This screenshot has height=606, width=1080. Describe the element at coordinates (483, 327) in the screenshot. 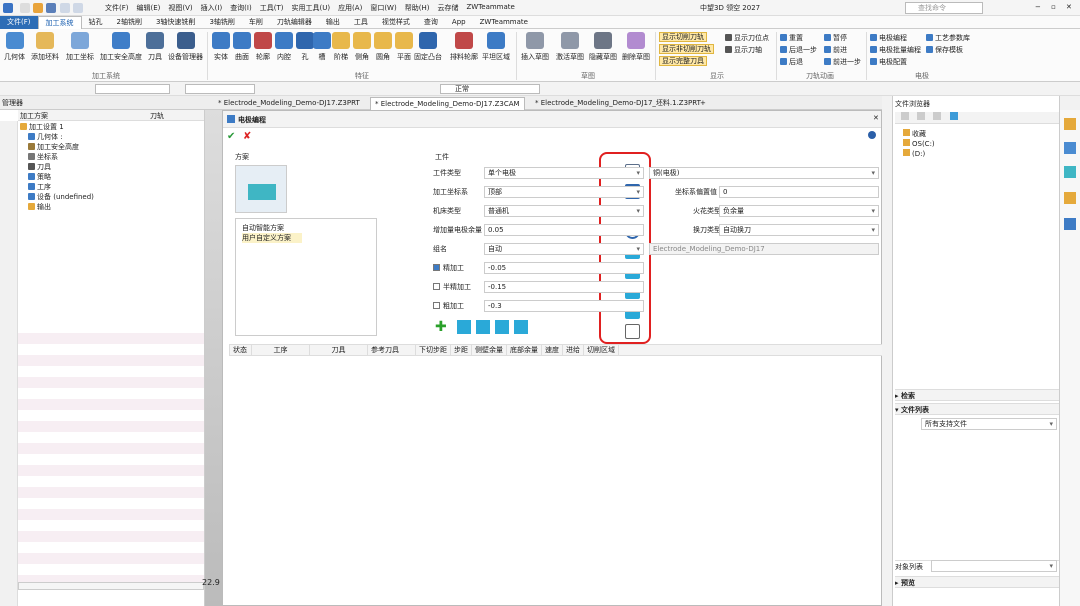

I see `op-move-up-icon` at that location.